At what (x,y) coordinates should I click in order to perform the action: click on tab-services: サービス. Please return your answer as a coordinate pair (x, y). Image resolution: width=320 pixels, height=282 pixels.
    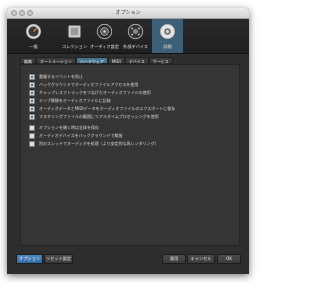
    Looking at the image, I should click on (160, 60).